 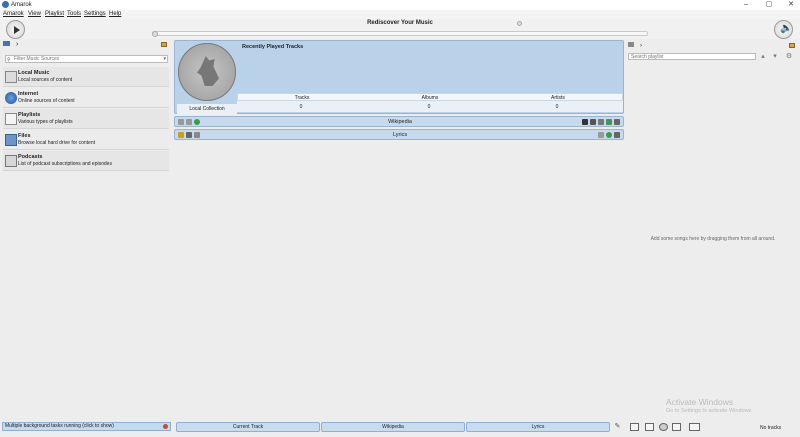 I want to click on volume-button: 🔈, so click(x=783, y=29).